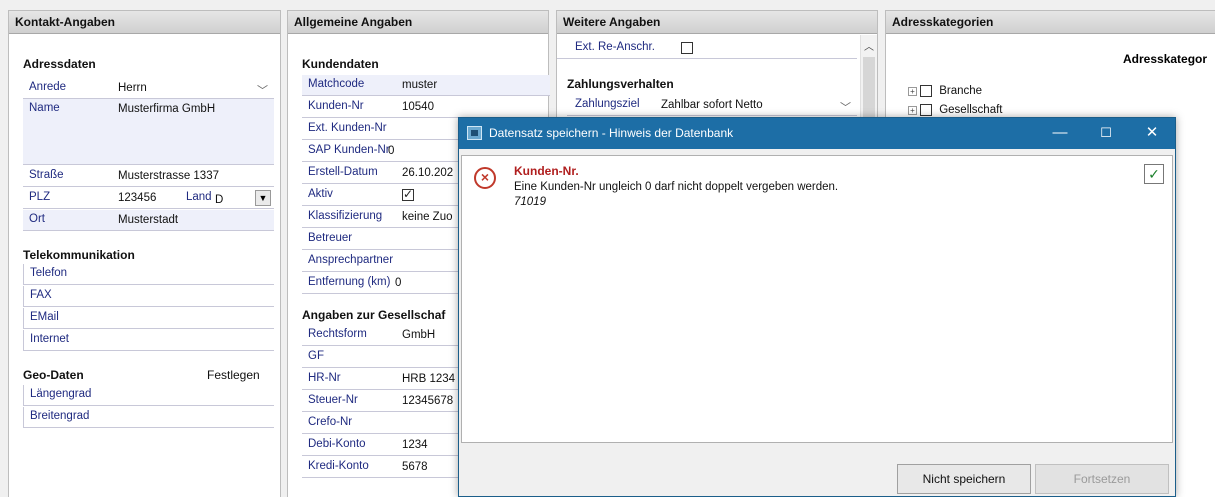  What do you see at coordinates (41, 295) in the screenshot?
I see `fax-label: FAX` at bounding box center [41, 295].